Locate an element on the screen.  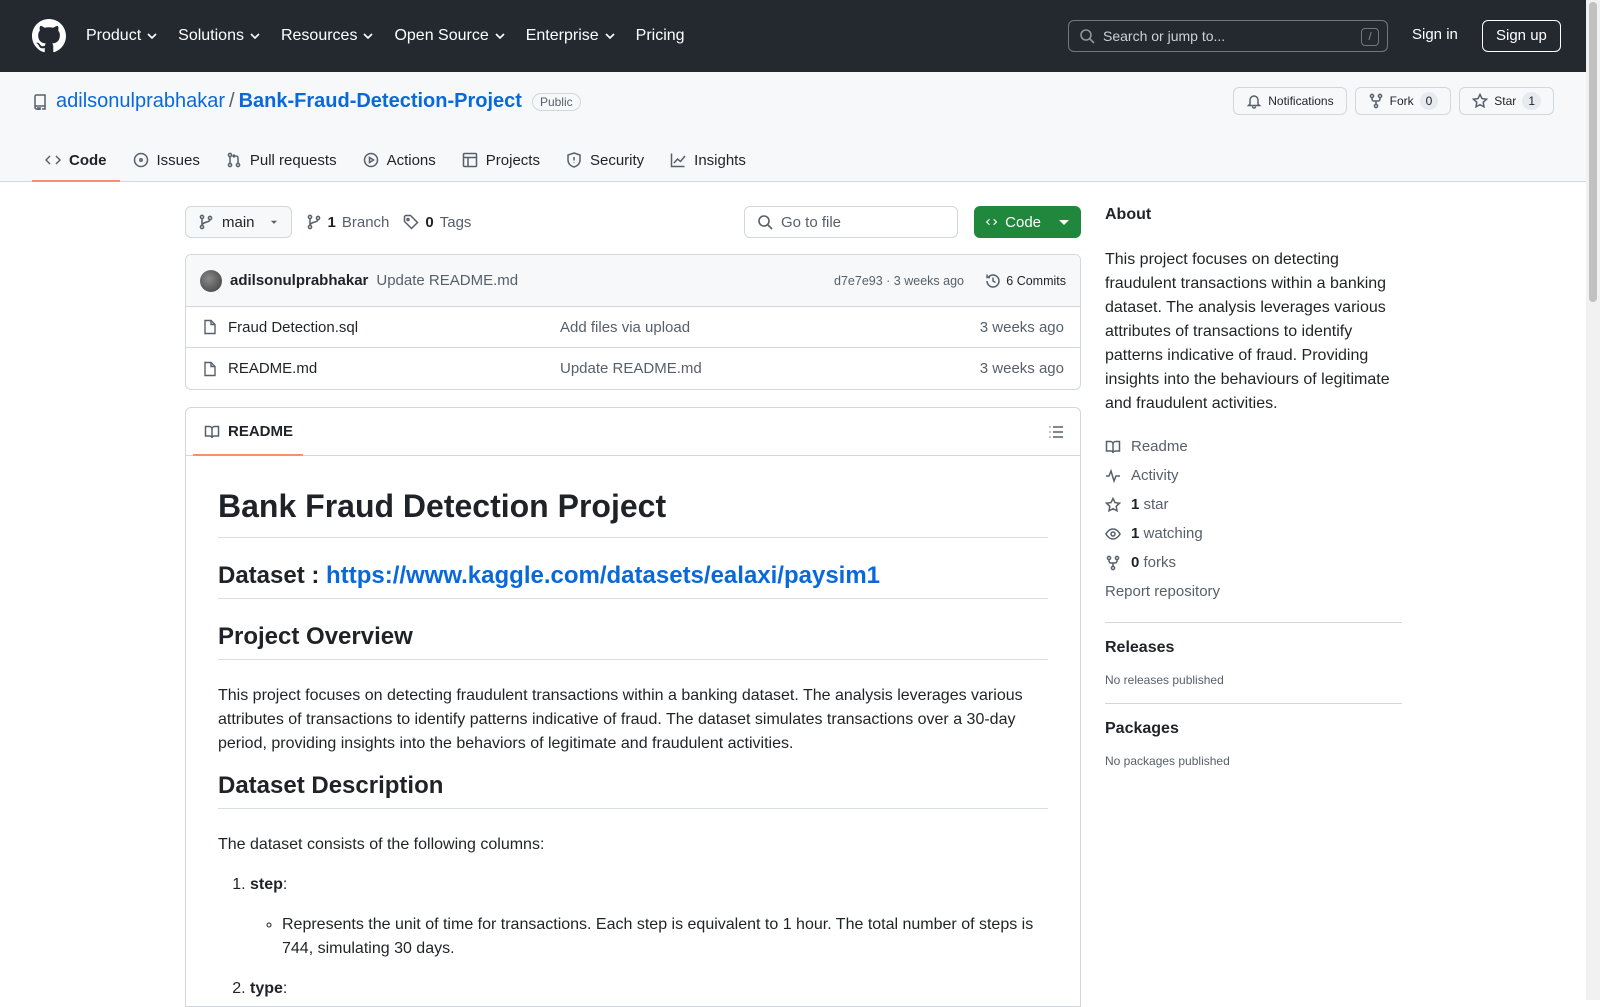
tags-link: 0 Tags is located at coordinates (437, 222).